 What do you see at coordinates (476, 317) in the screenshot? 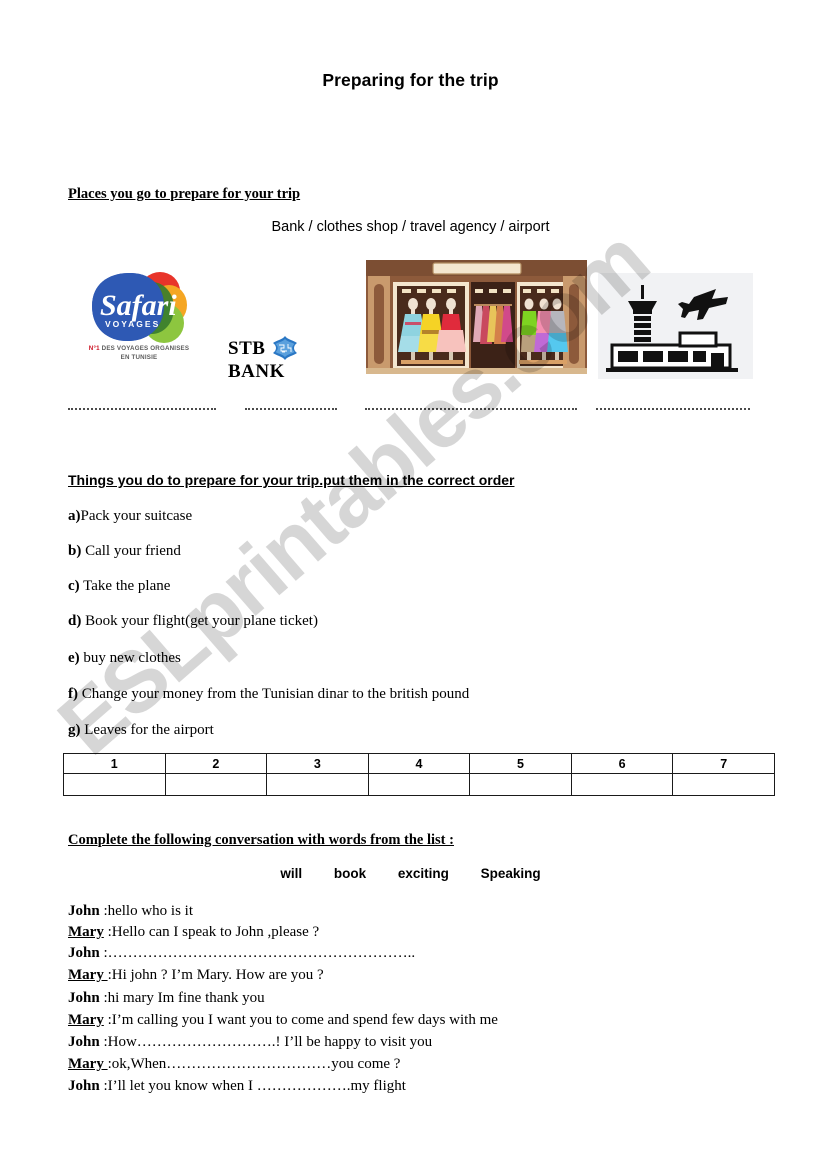
I see `clothes-shop-photo` at bounding box center [476, 317].